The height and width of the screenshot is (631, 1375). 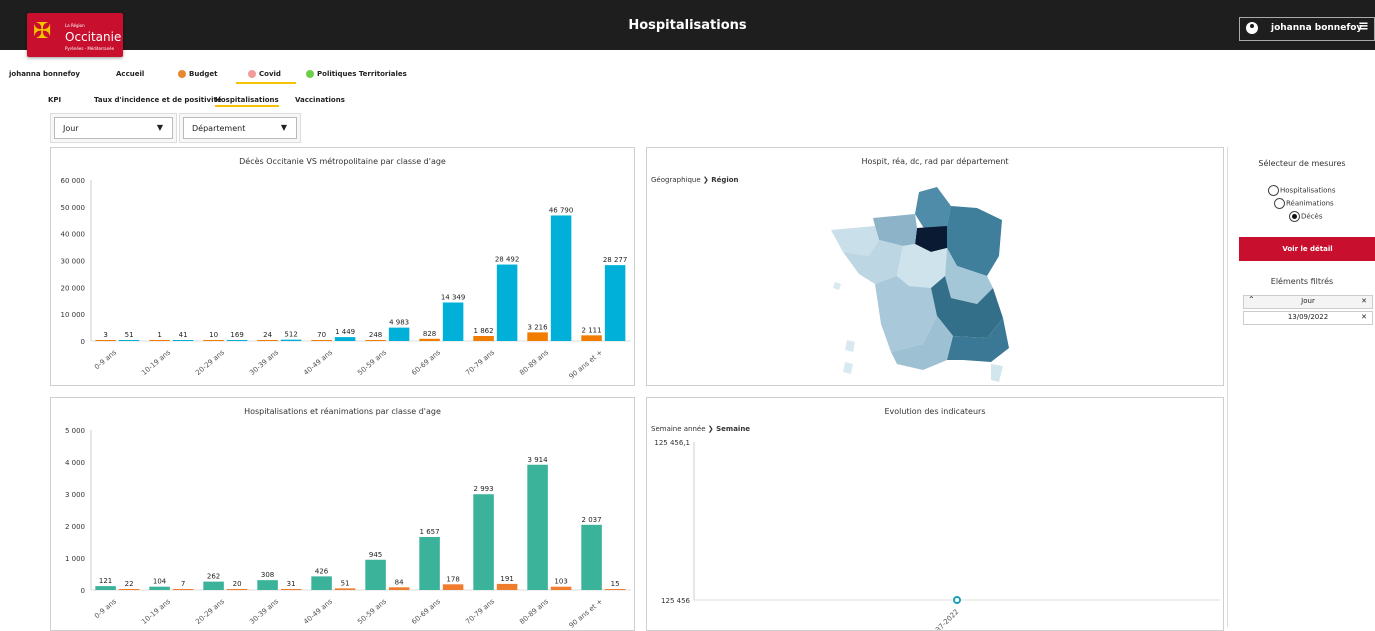 What do you see at coordinates (1294, 216) in the screenshot?
I see `radio-selected-icon` at bounding box center [1294, 216].